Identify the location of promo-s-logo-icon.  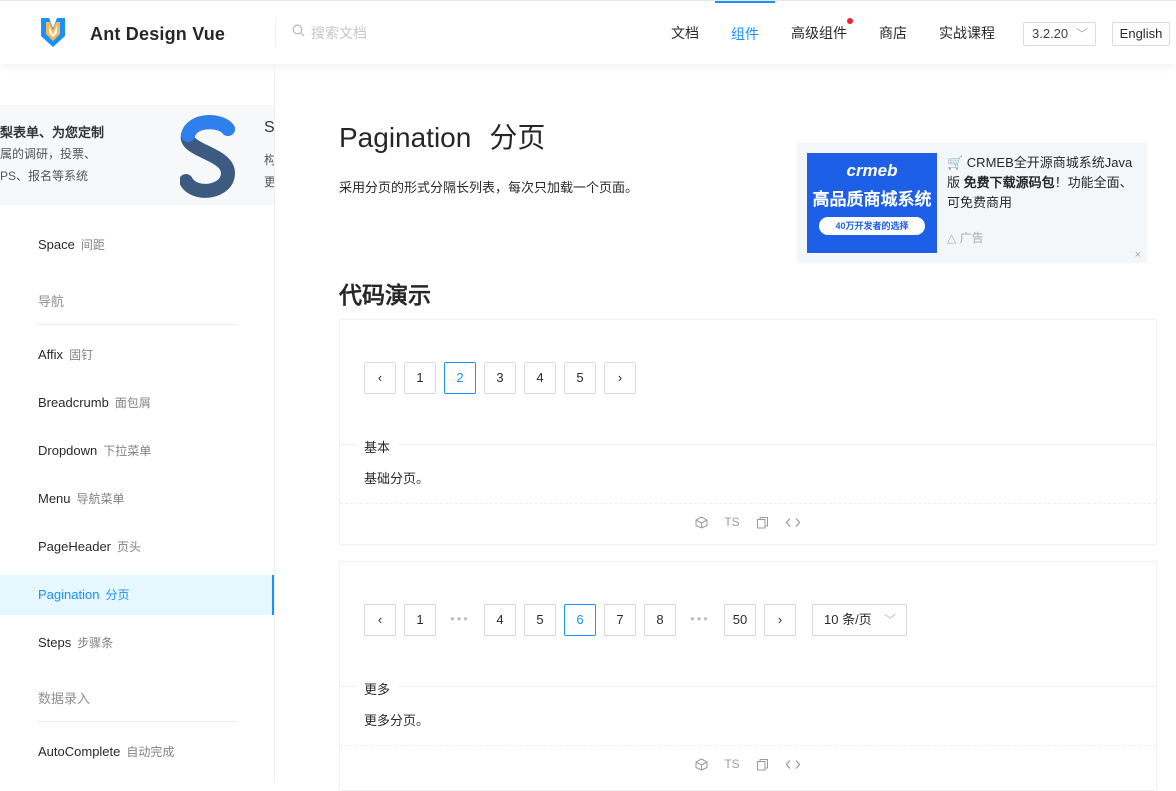
(207, 159).